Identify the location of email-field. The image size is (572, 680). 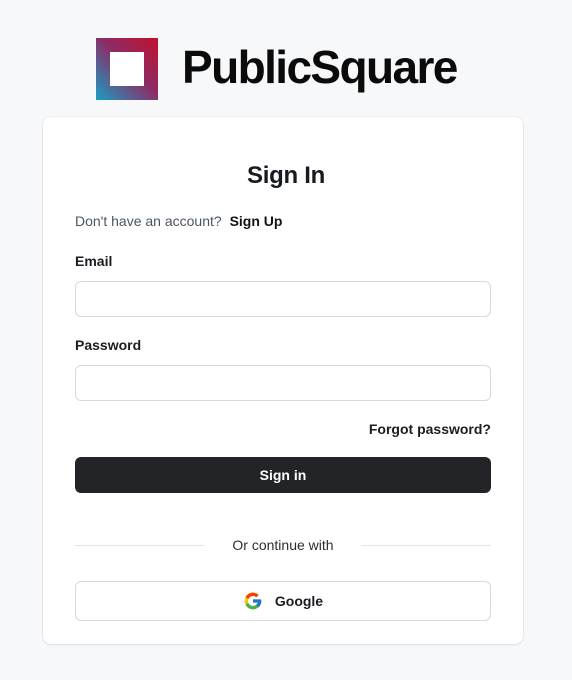
(283, 299).